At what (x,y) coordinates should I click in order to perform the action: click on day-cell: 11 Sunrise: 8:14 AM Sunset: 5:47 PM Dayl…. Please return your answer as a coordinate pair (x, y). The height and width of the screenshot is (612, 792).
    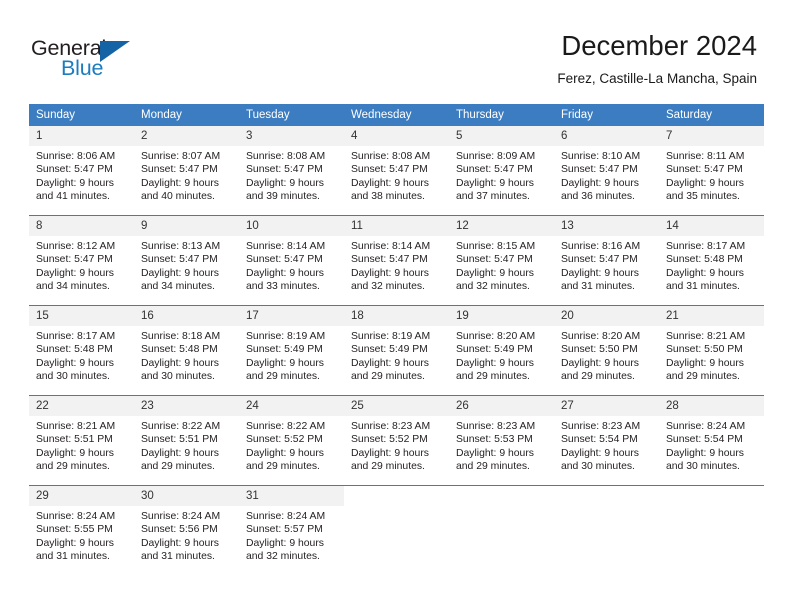
    Looking at the image, I should click on (396, 260).